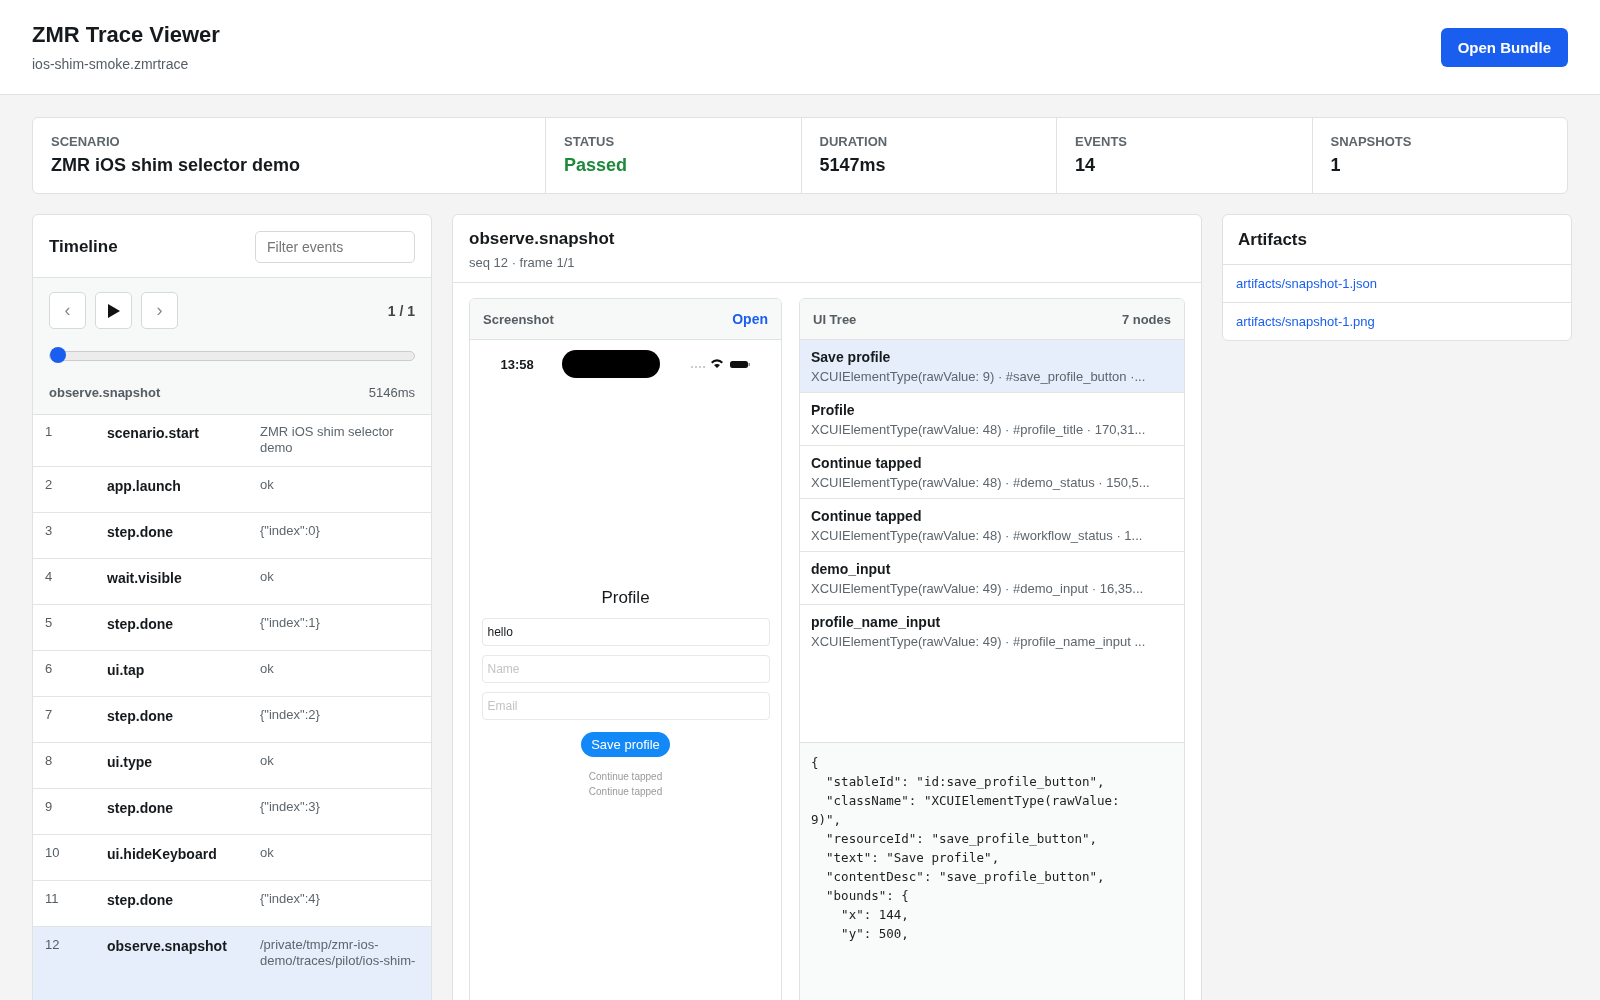 This screenshot has width=1600, height=1000. What do you see at coordinates (833, 410) in the screenshot?
I see `node-label: Profile` at bounding box center [833, 410].